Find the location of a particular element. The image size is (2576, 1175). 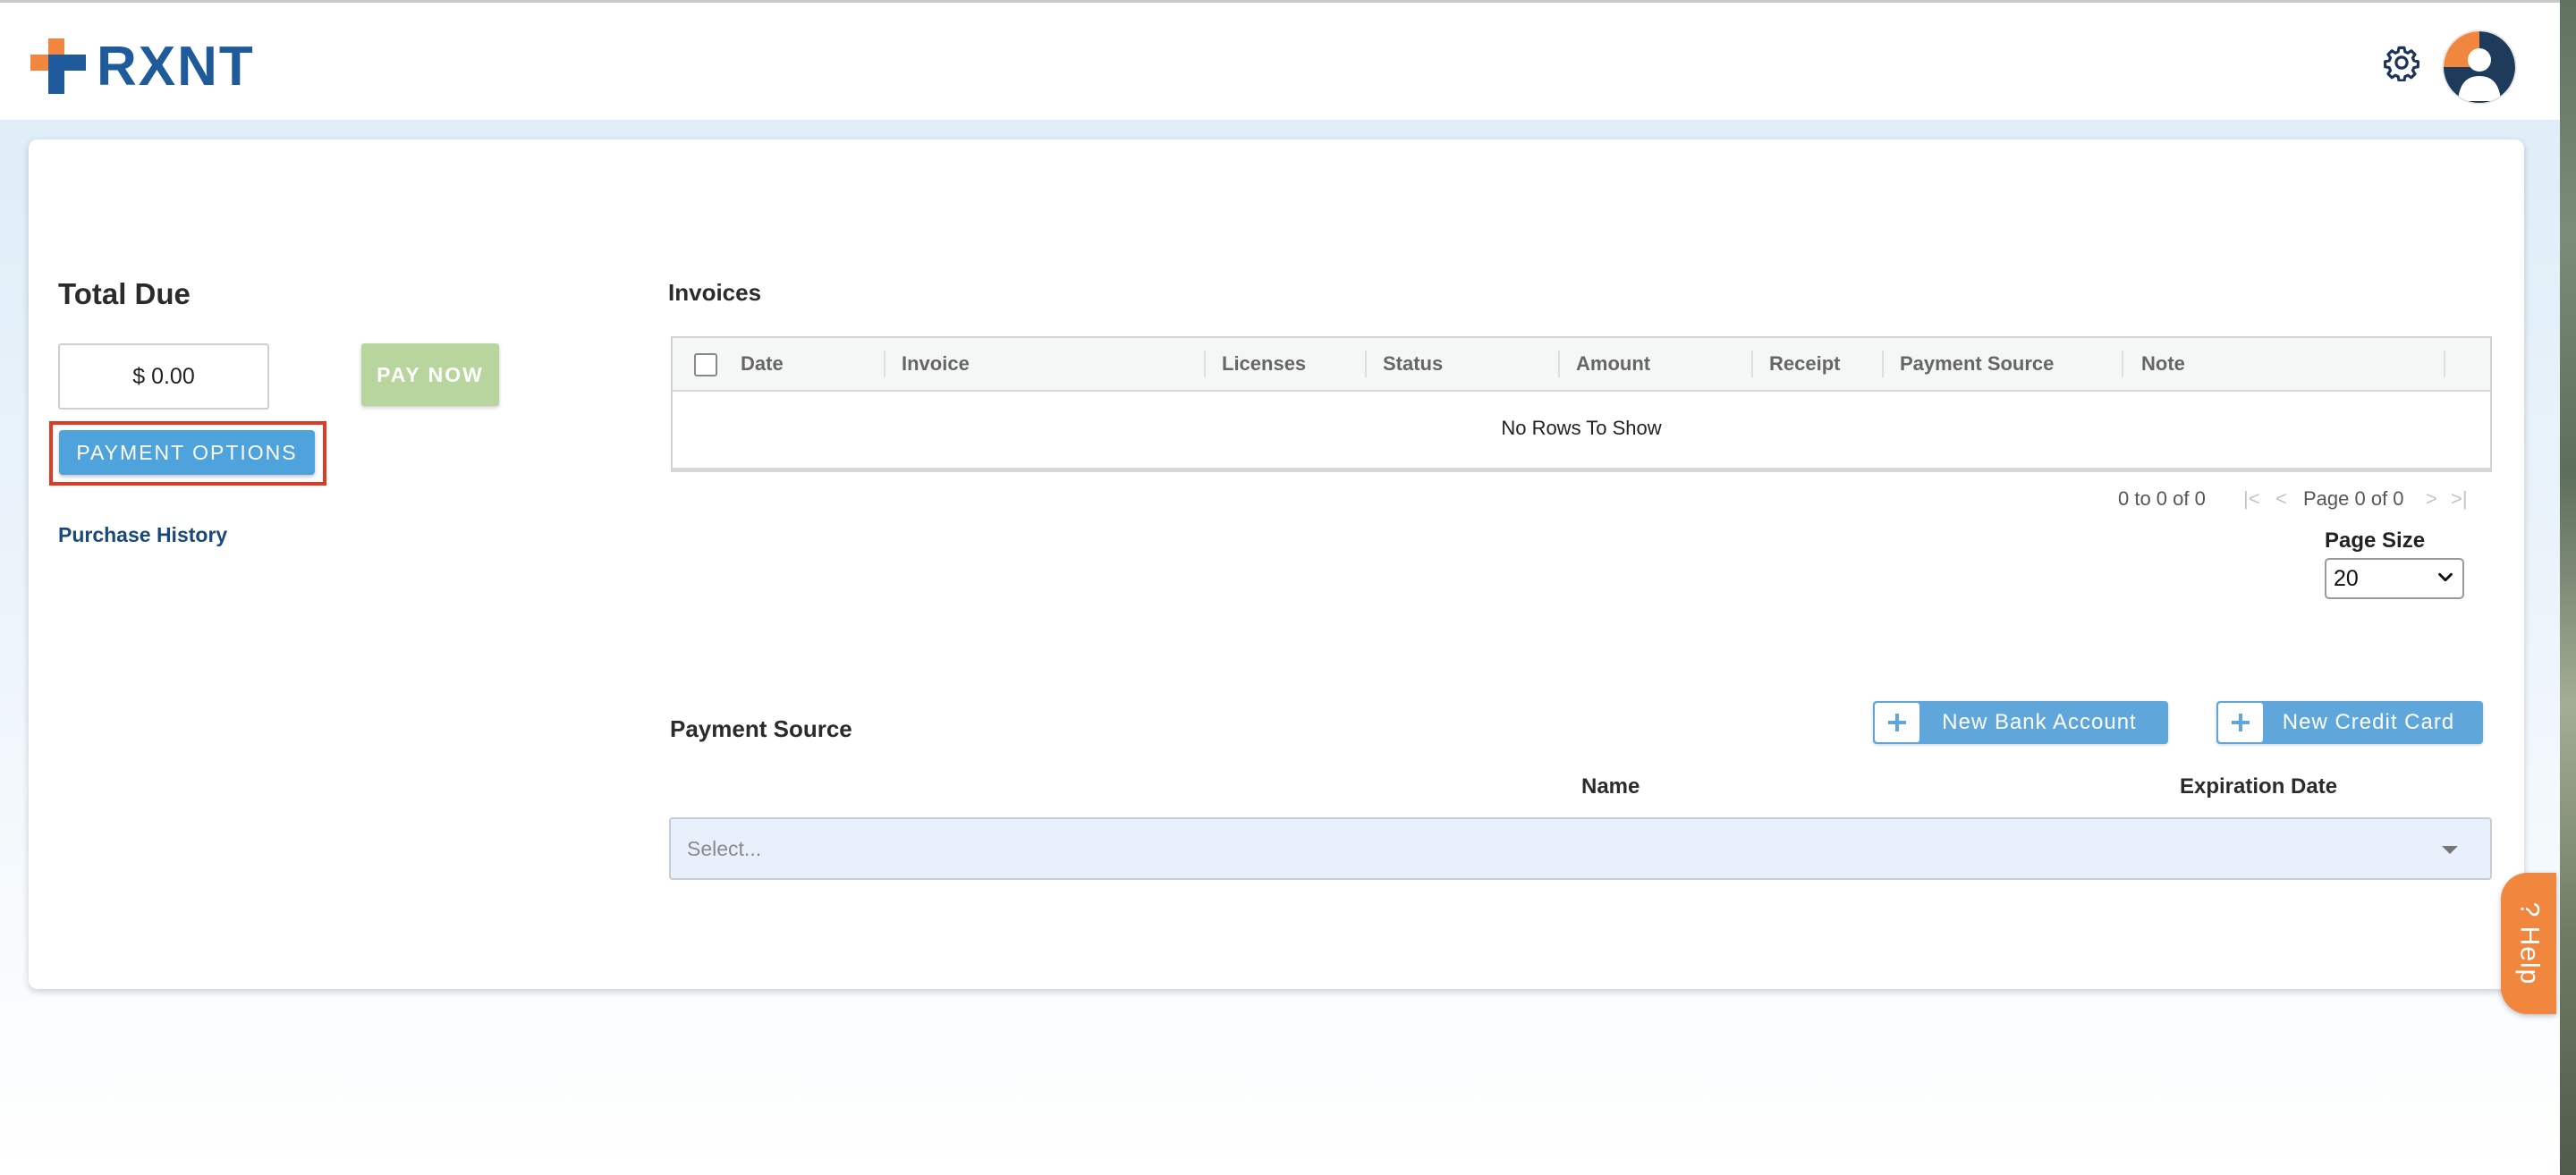

select-all-checkbox is located at coordinates (705, 364).